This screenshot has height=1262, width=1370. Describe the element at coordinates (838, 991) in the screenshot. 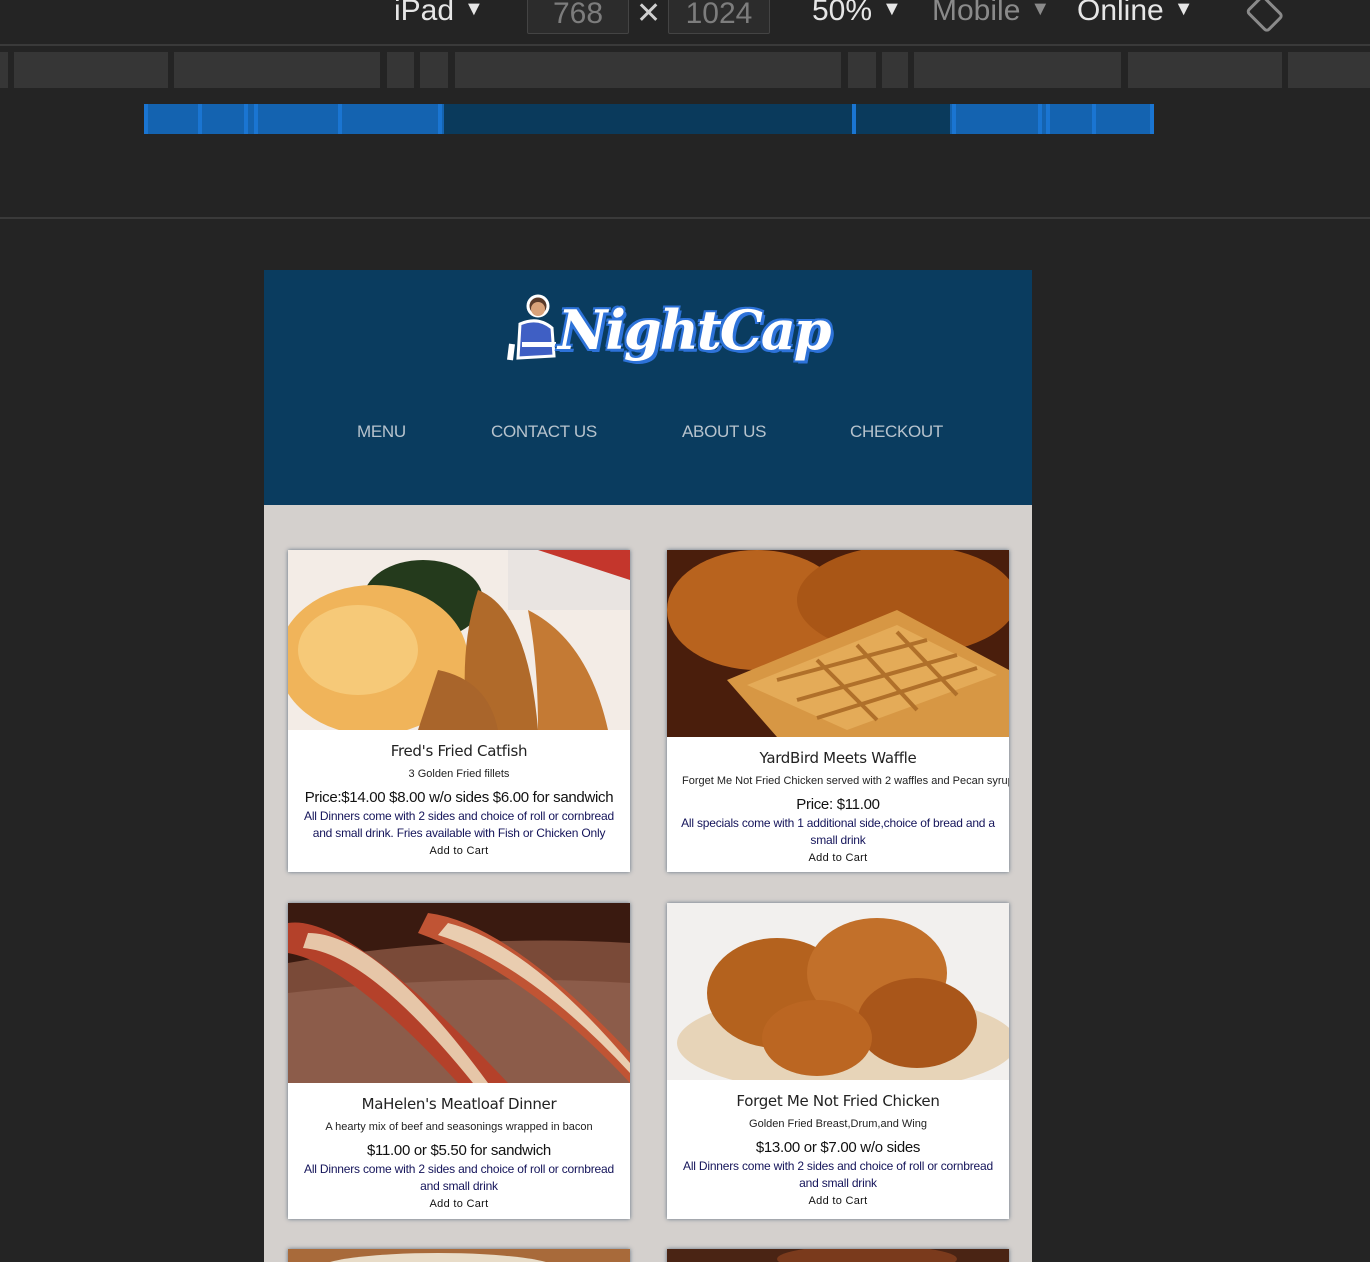

I see `fried-chicken-photo` at that location.